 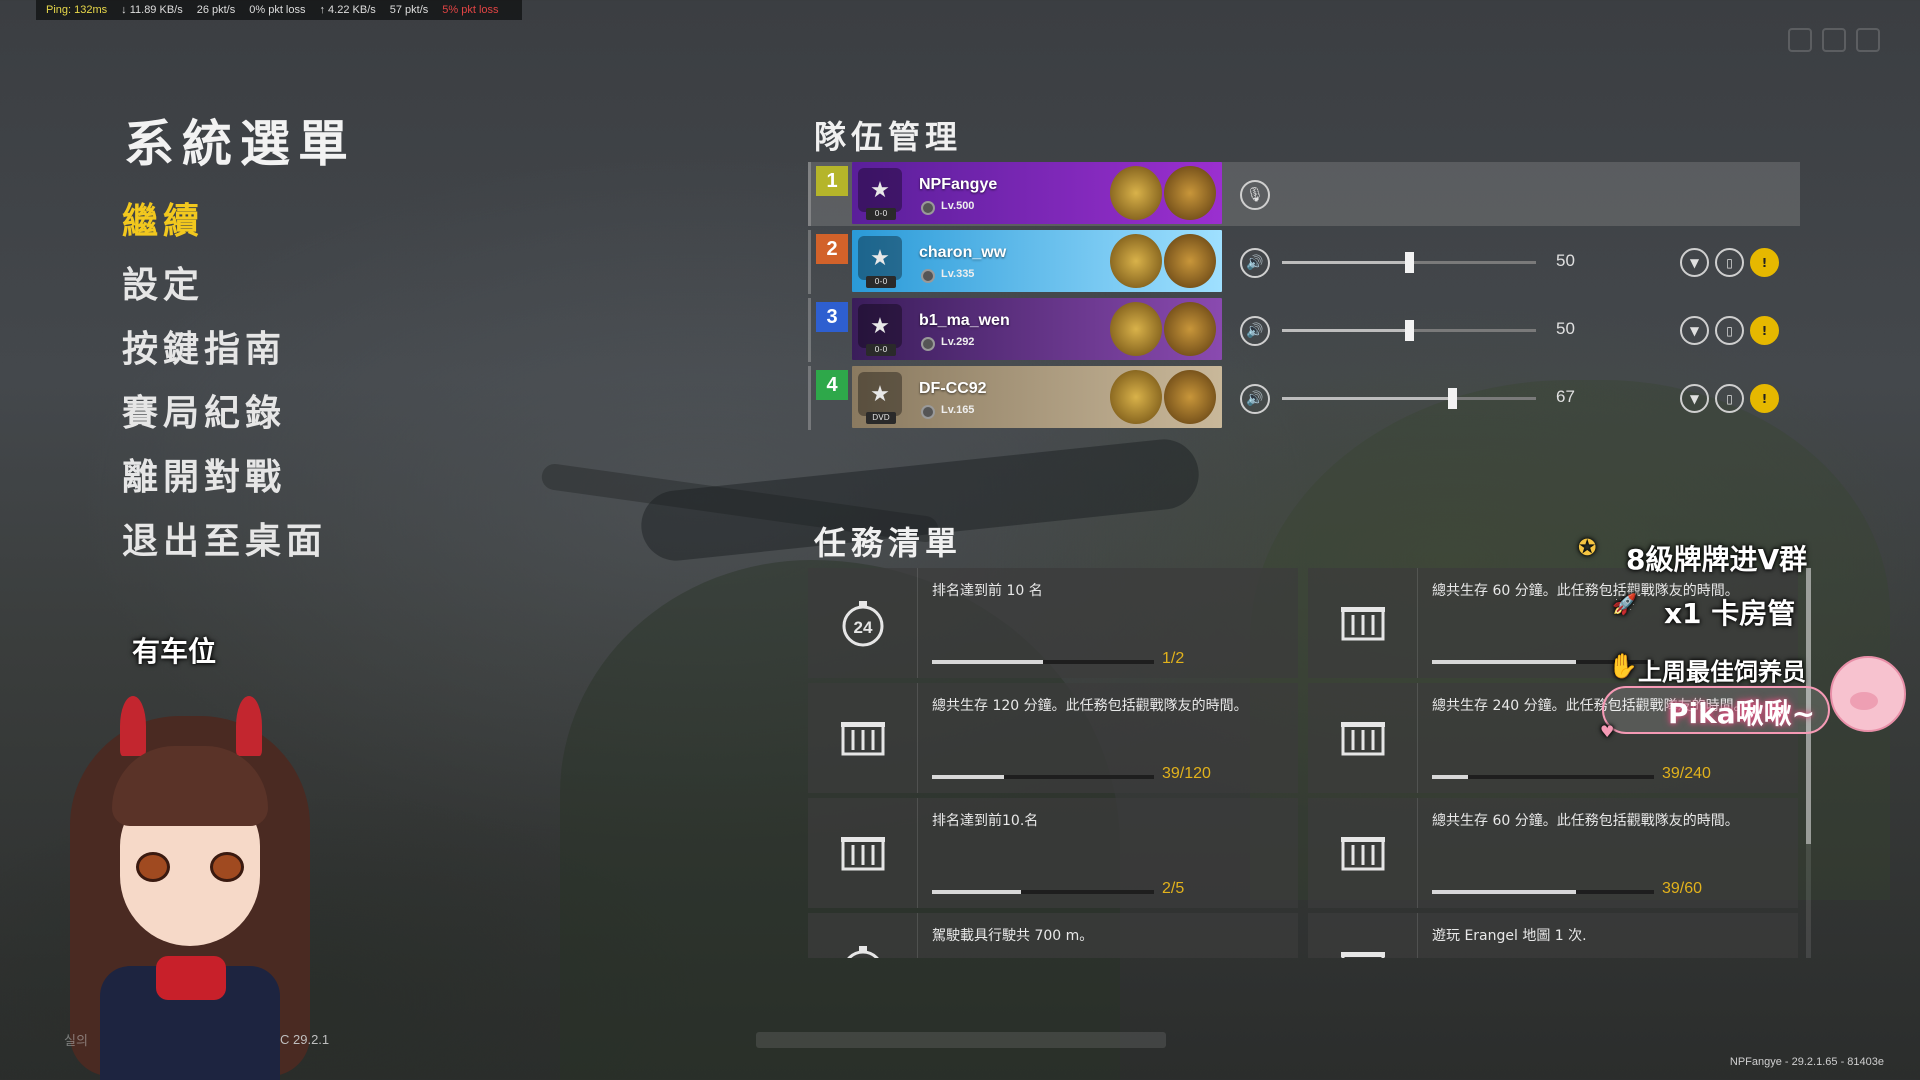 What do you see at coordinates (888, 543) in the screenshot?
I see `mission-list-title: 任務清單` at bounding box center [888, 543].